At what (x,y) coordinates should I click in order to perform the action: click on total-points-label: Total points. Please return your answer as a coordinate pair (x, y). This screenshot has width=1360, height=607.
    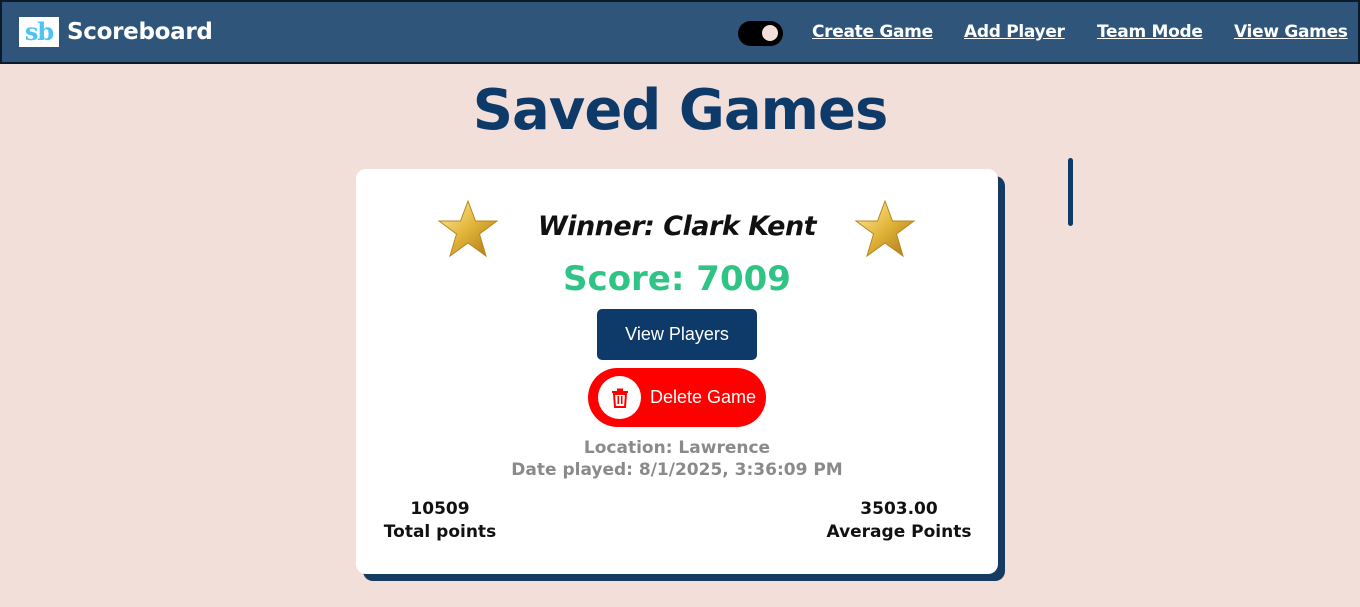
    Looking at the image, I should click on (440, 532).